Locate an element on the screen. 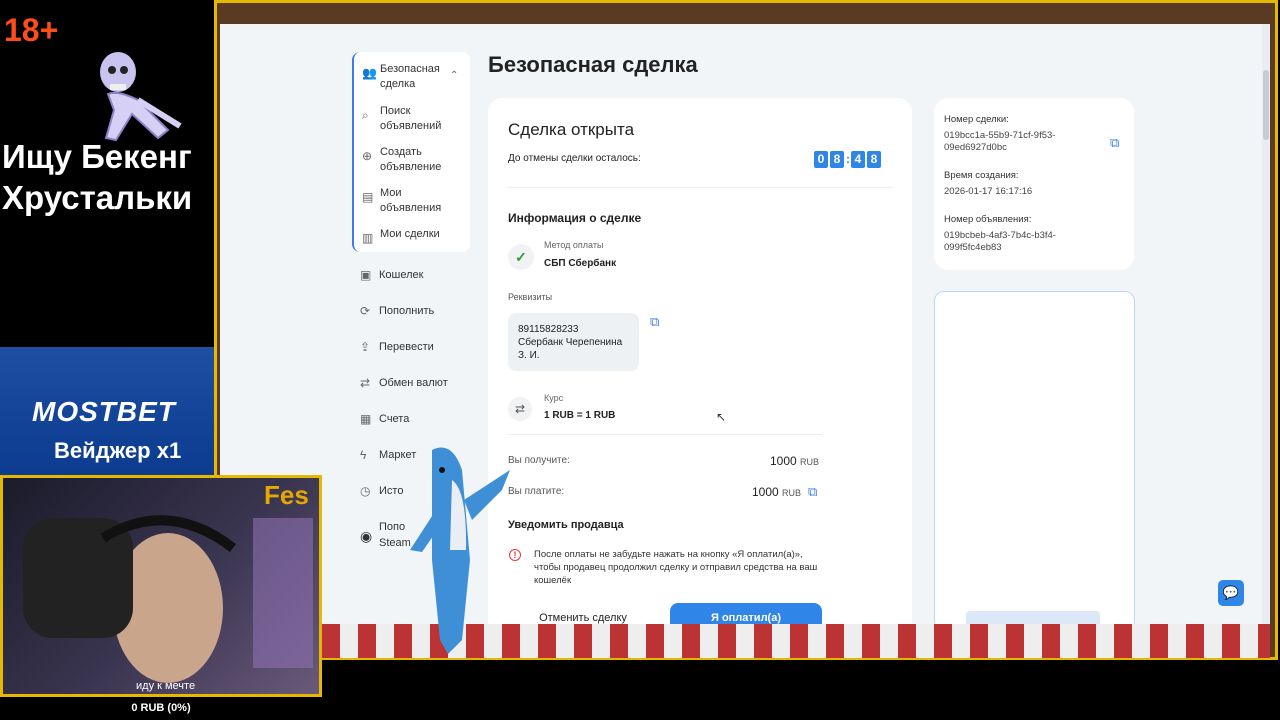  sidebar-item-label: Кошелек is located at coordinates (401, 275).